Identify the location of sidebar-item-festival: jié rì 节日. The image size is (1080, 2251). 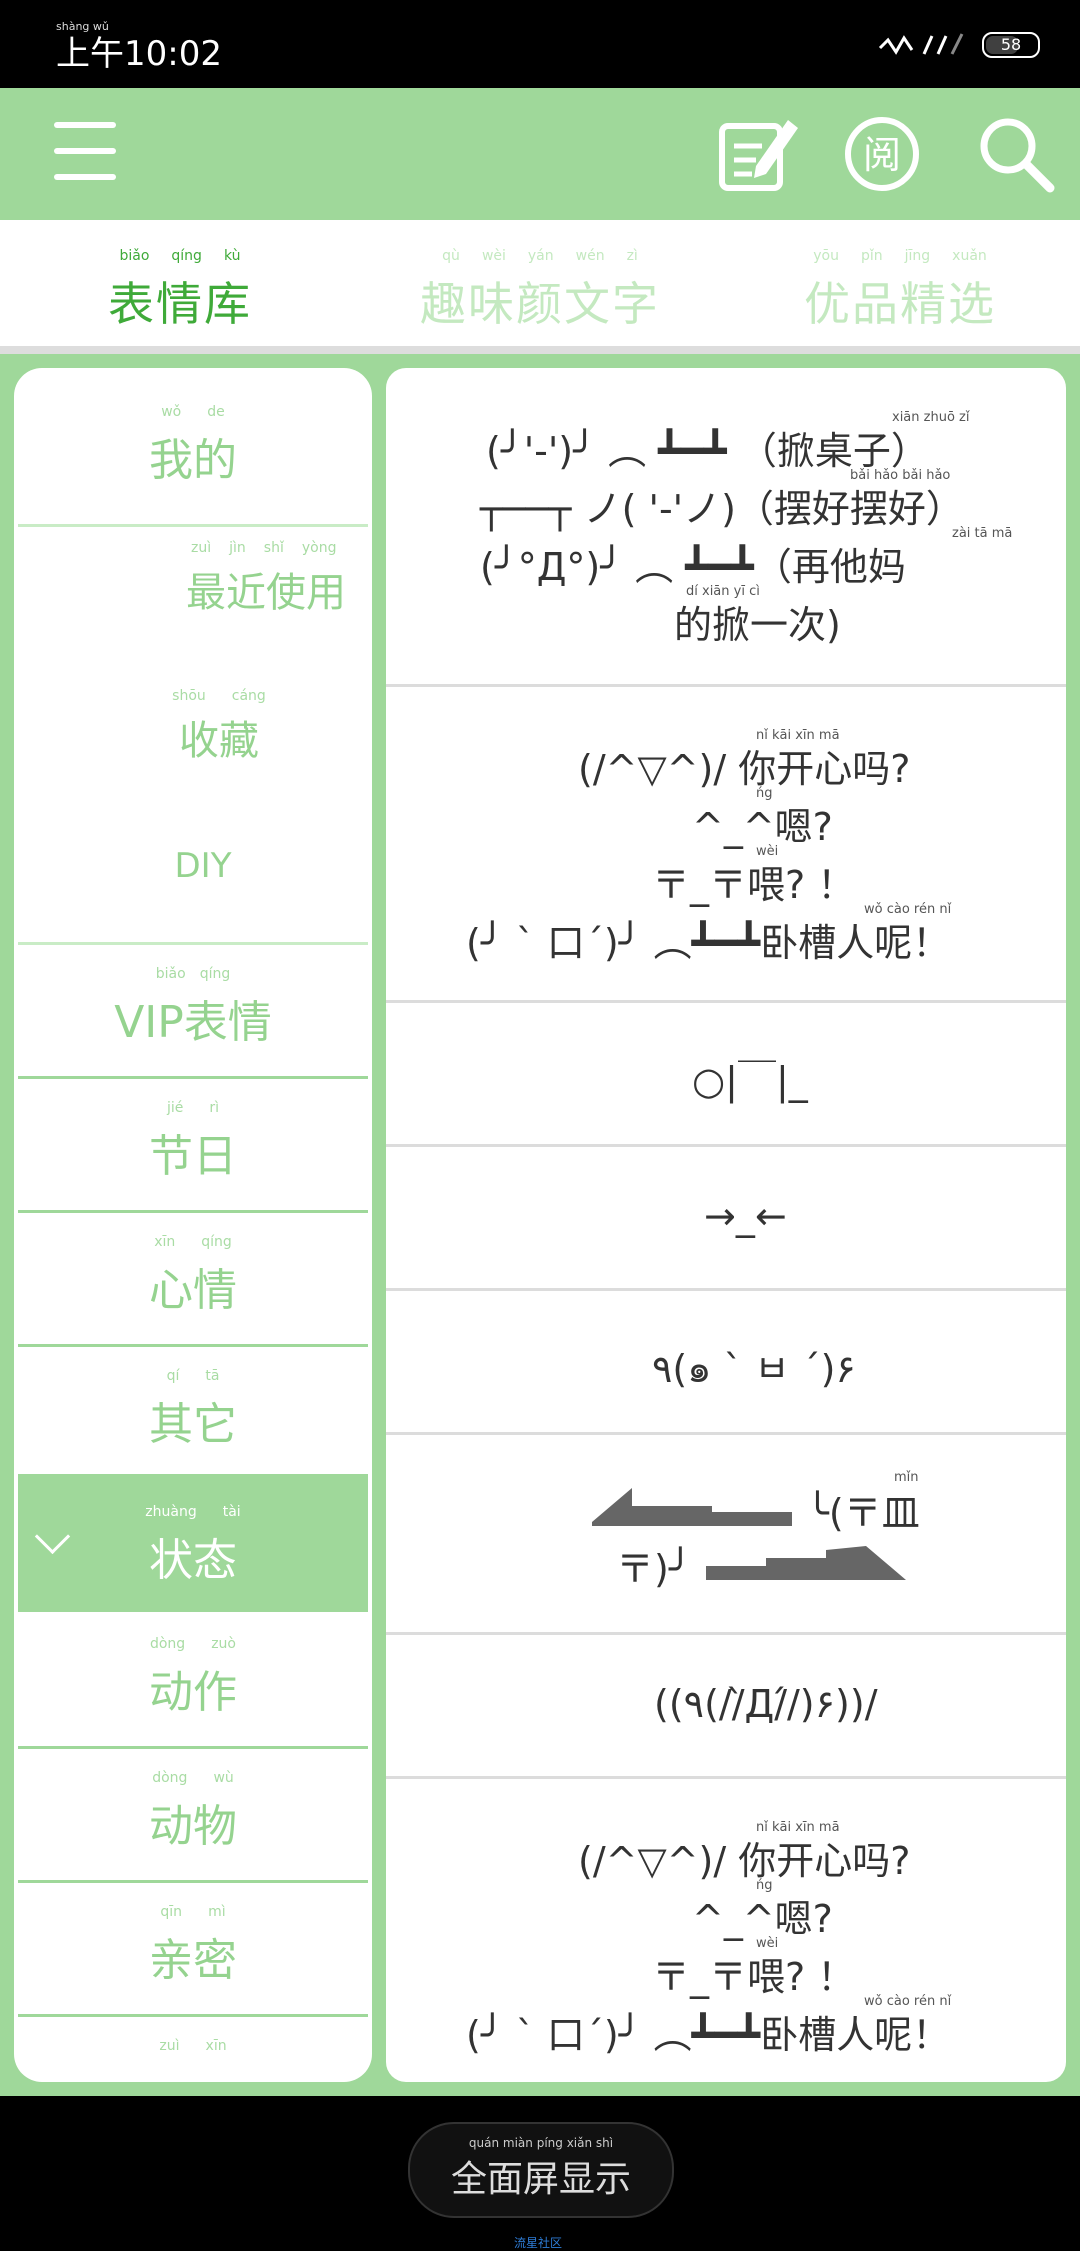
(193, 1142).